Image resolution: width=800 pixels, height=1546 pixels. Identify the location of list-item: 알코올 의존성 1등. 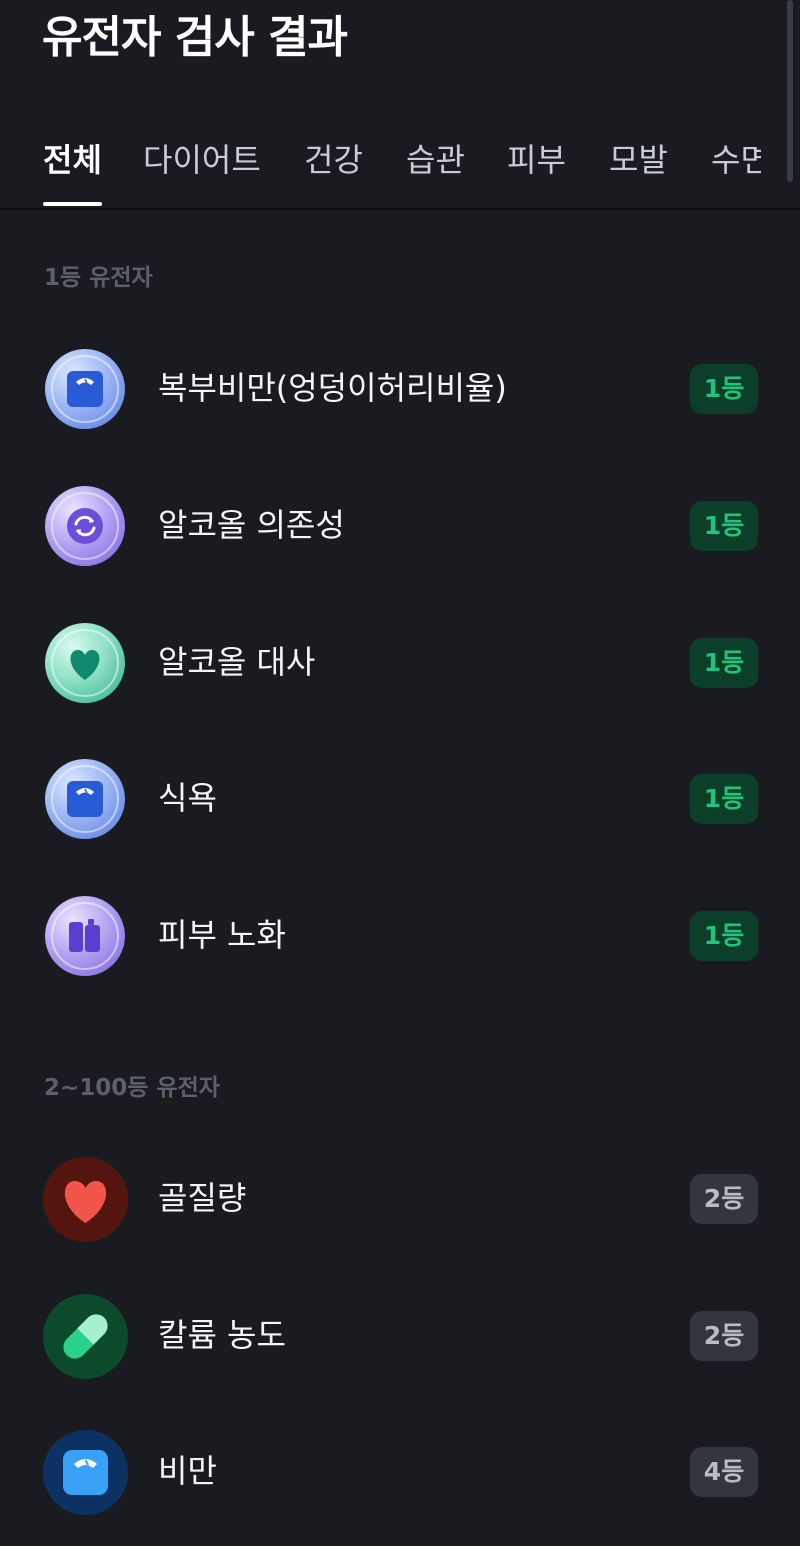
(400, 525).